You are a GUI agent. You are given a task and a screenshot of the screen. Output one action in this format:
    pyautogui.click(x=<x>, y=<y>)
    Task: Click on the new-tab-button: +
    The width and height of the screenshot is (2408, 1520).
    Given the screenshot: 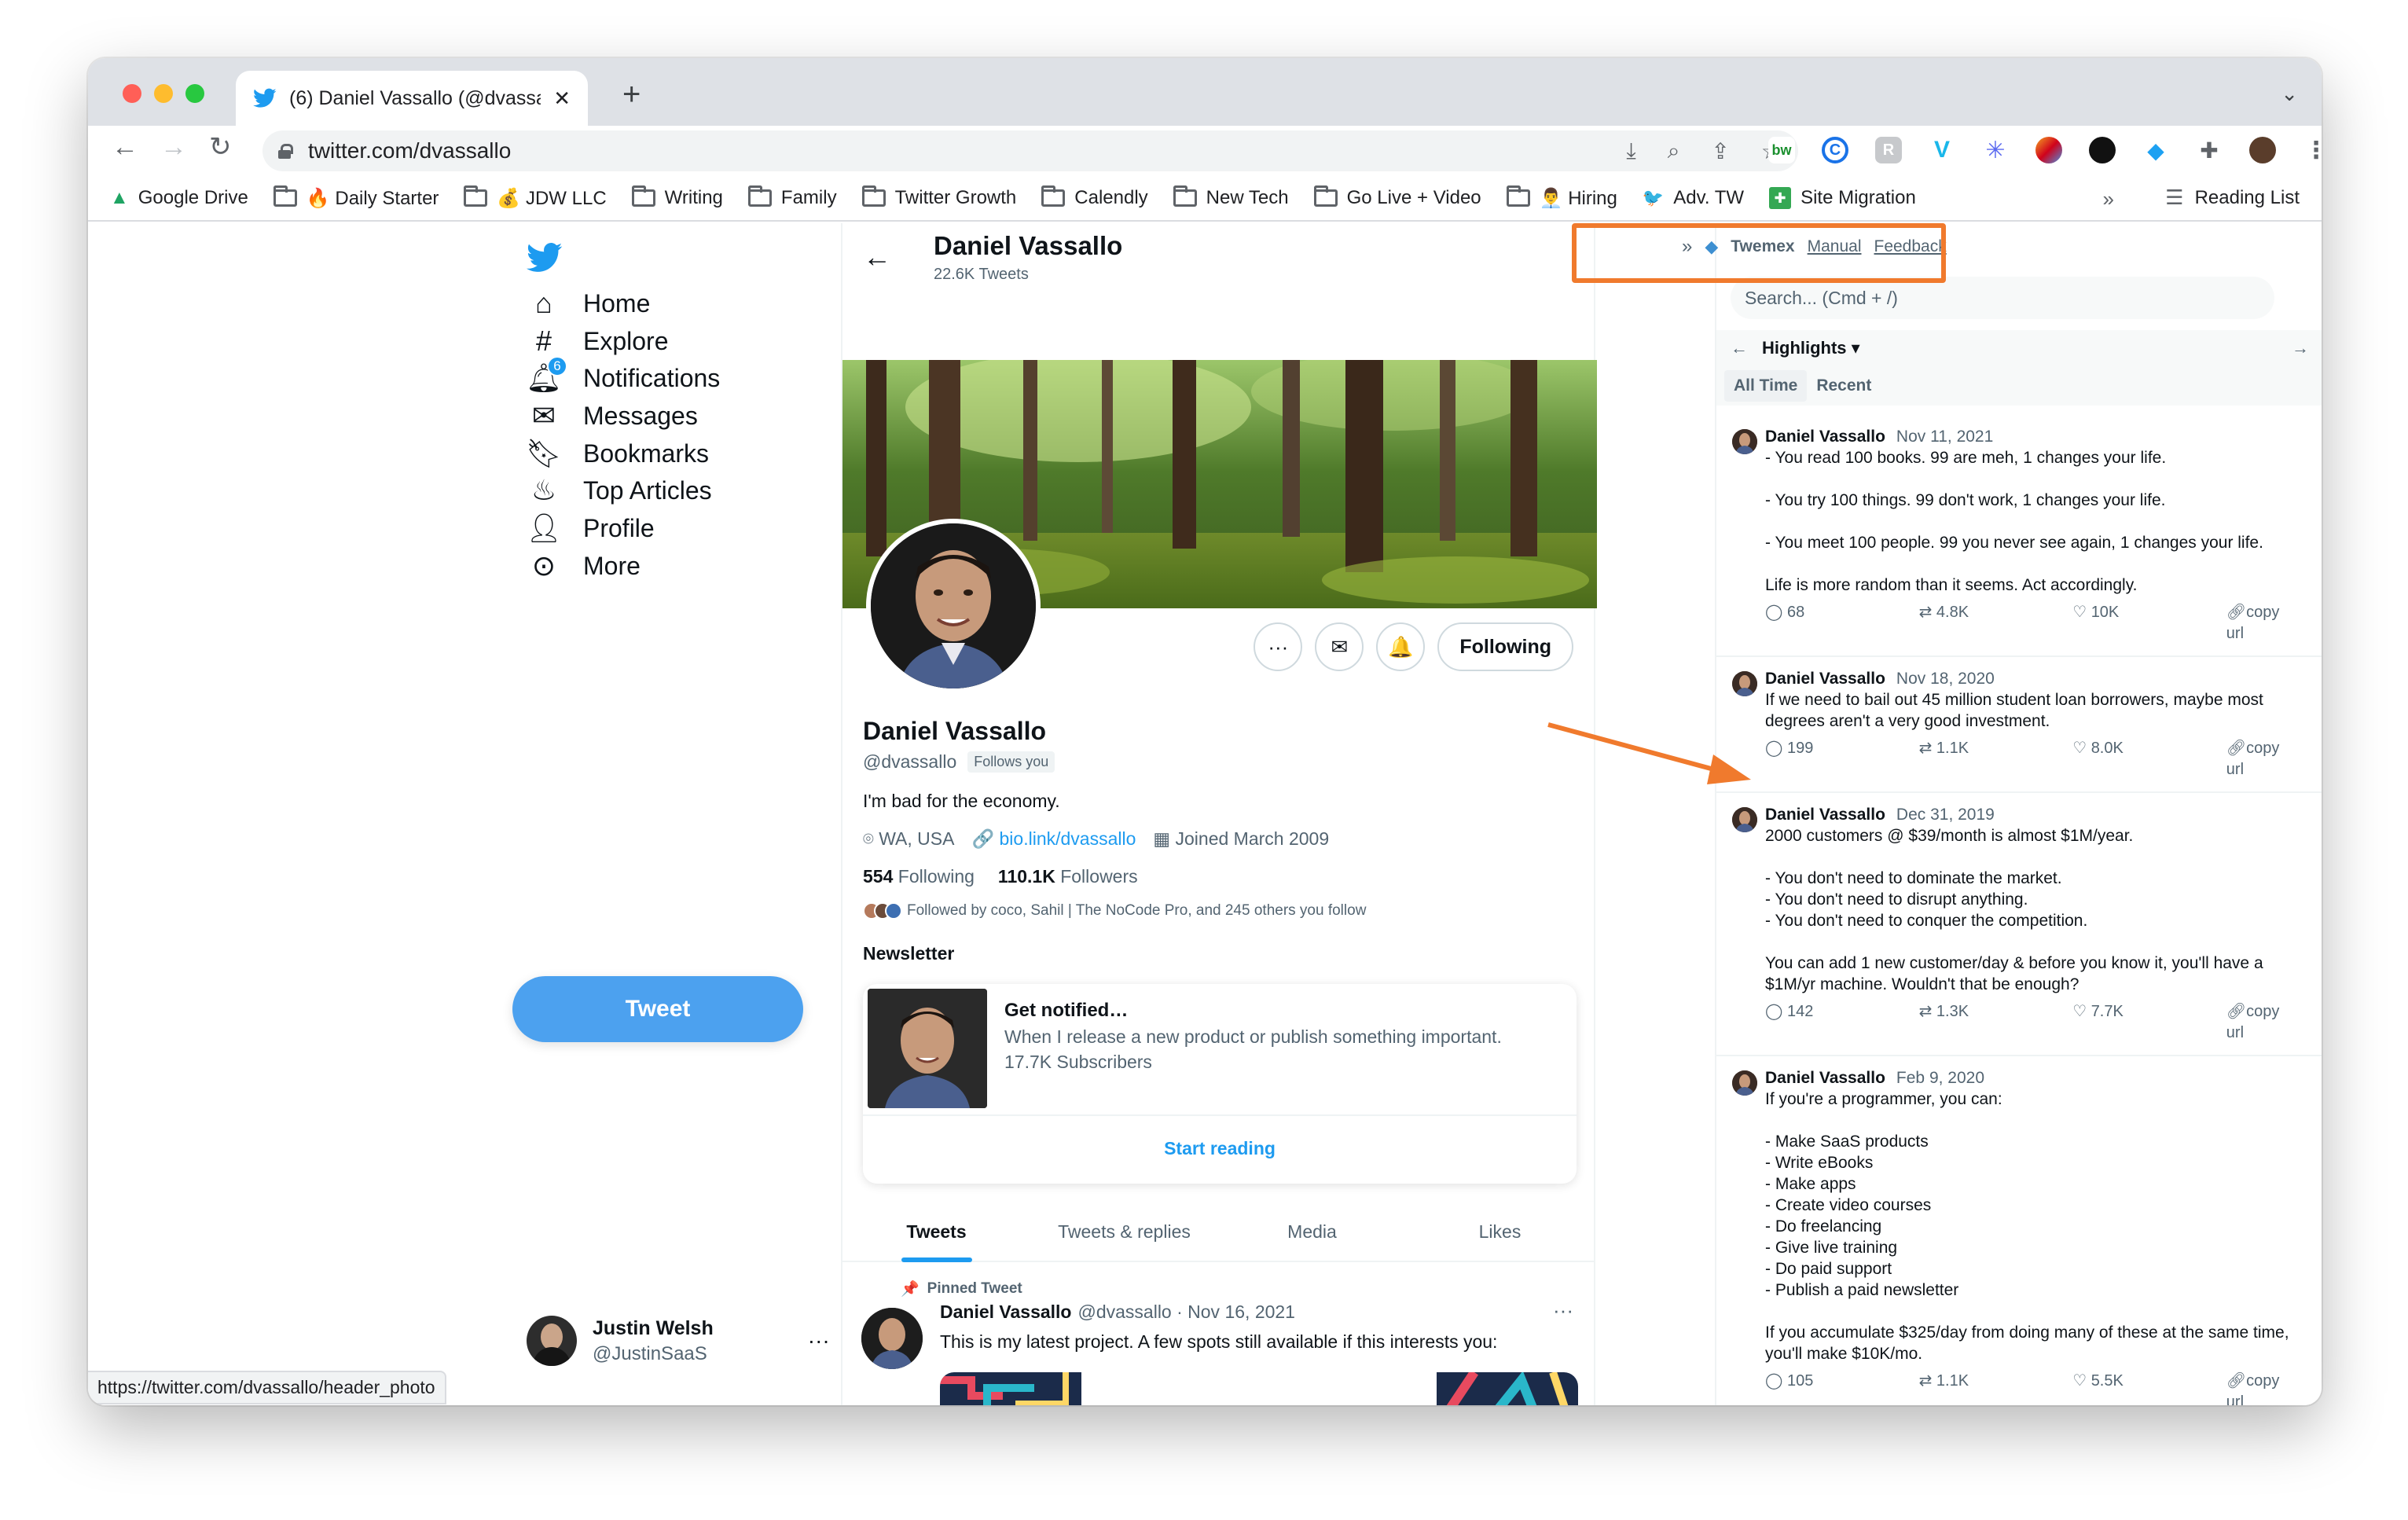 What is the action you would take?
    pyautogui.click(x=631, y=95)
    